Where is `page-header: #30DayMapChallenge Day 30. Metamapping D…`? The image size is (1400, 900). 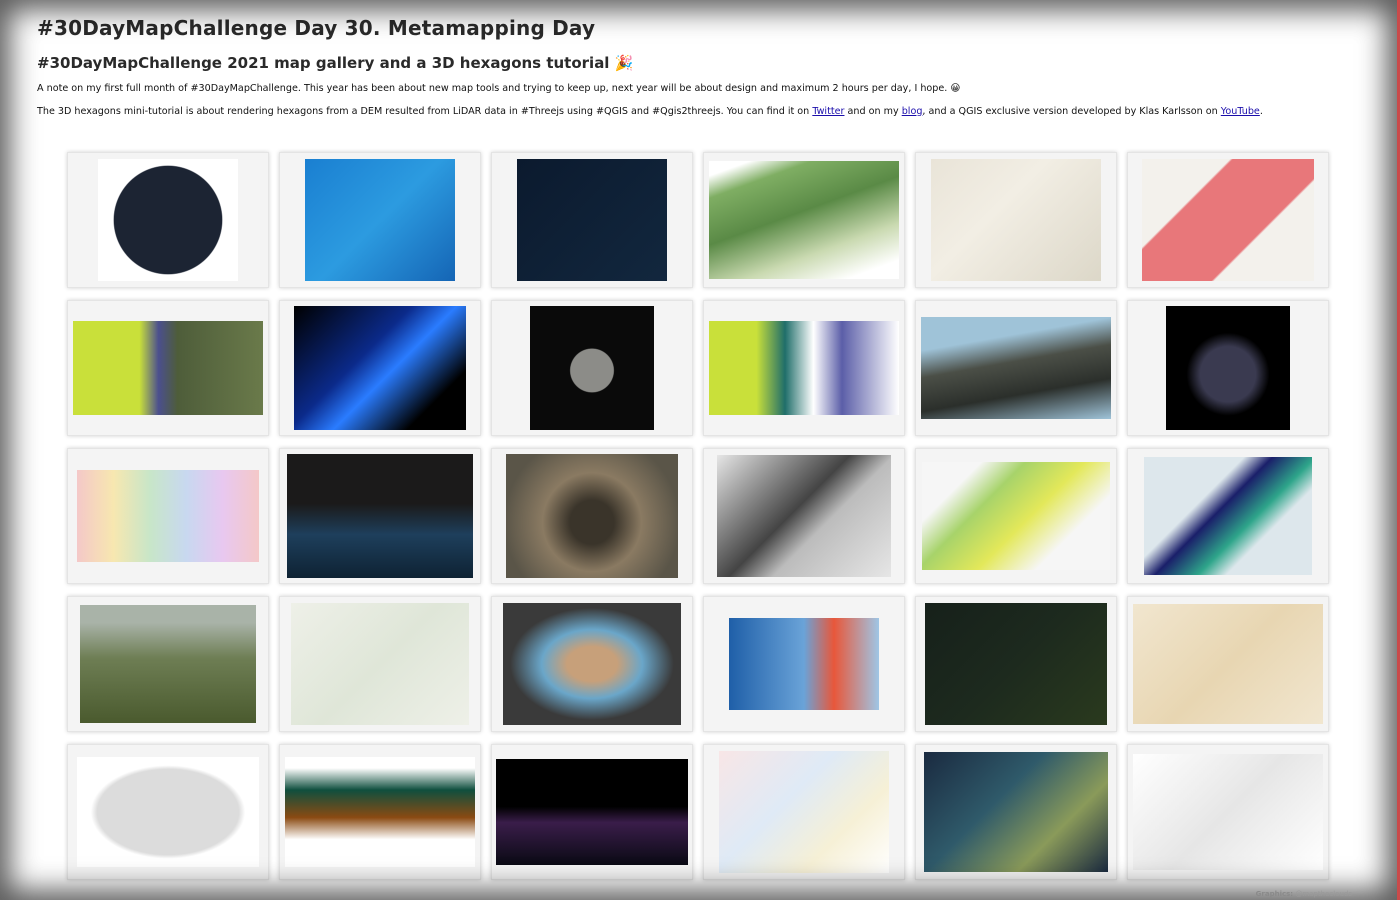
page-header: #30DayMapChallenge Day 30. Metamapping D… is located at coordinates (702, 66).